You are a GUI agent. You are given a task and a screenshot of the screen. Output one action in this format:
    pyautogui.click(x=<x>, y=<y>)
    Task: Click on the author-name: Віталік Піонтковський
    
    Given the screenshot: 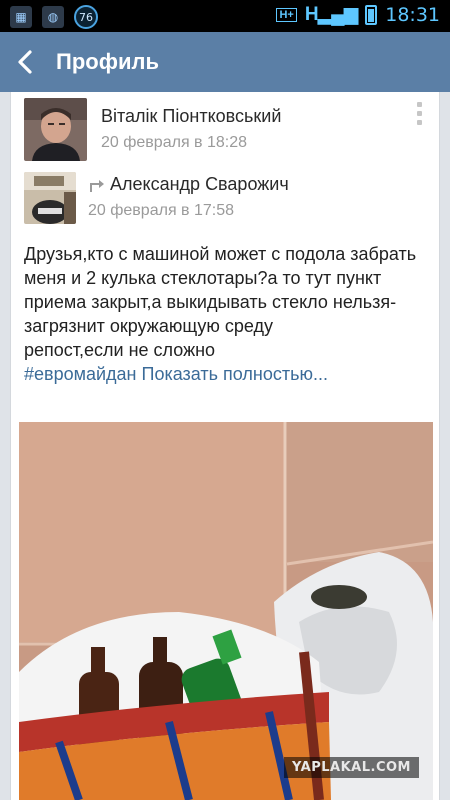 What is the action you would take?
    pyautogui.click(x=191, y=116)
    